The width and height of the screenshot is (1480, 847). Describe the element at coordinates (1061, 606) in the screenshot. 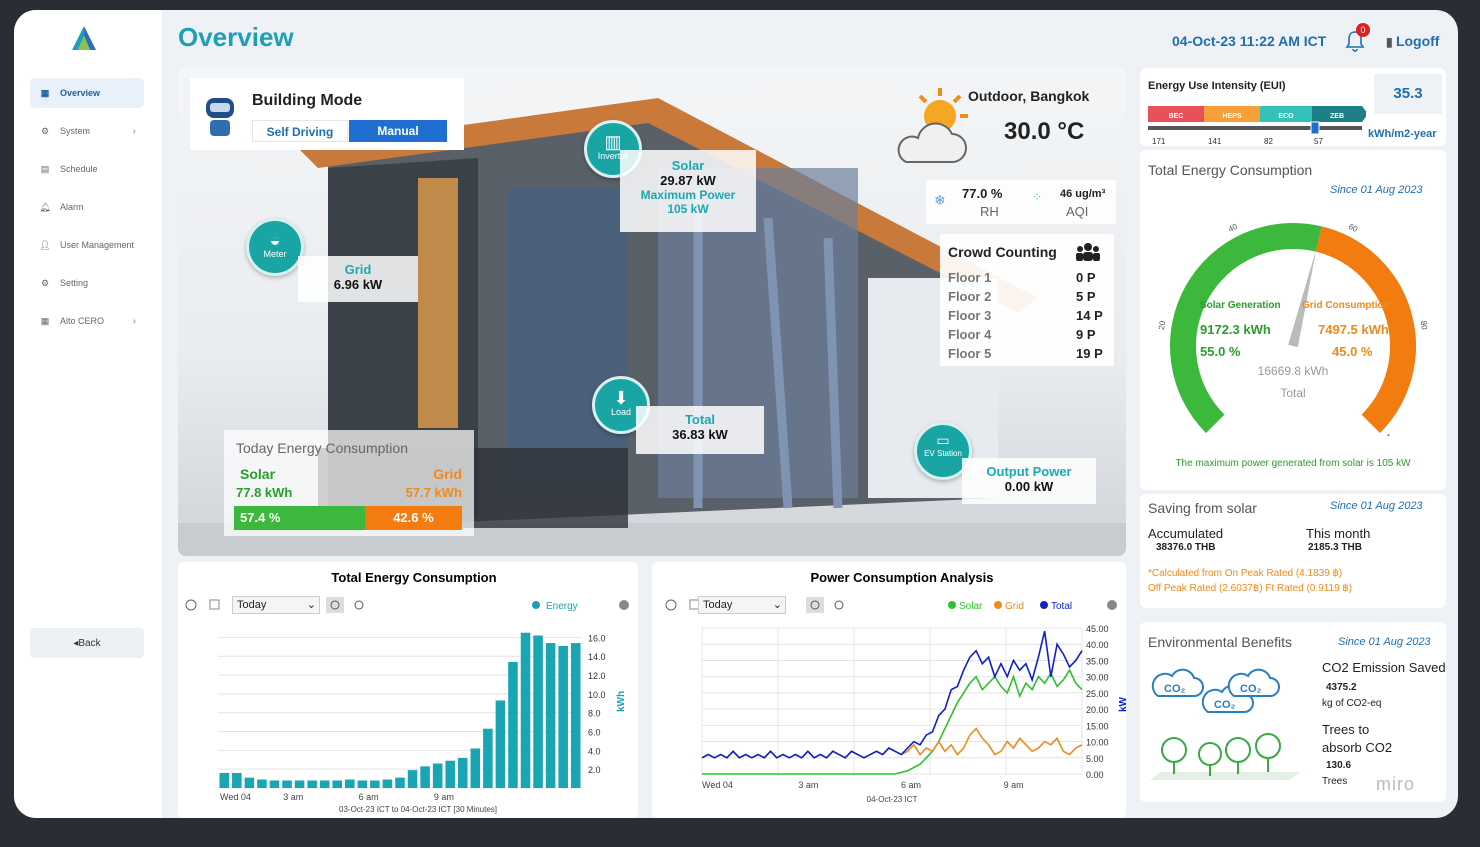

I see `legend-label-total: Total` at that location.